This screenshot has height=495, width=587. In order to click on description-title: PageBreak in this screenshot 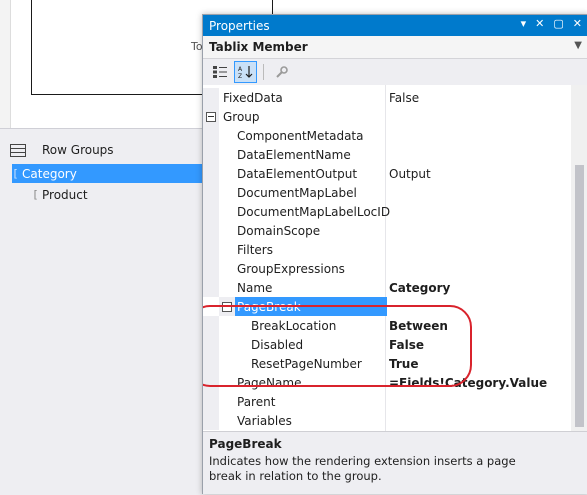, I will do `click(245, 444)`.